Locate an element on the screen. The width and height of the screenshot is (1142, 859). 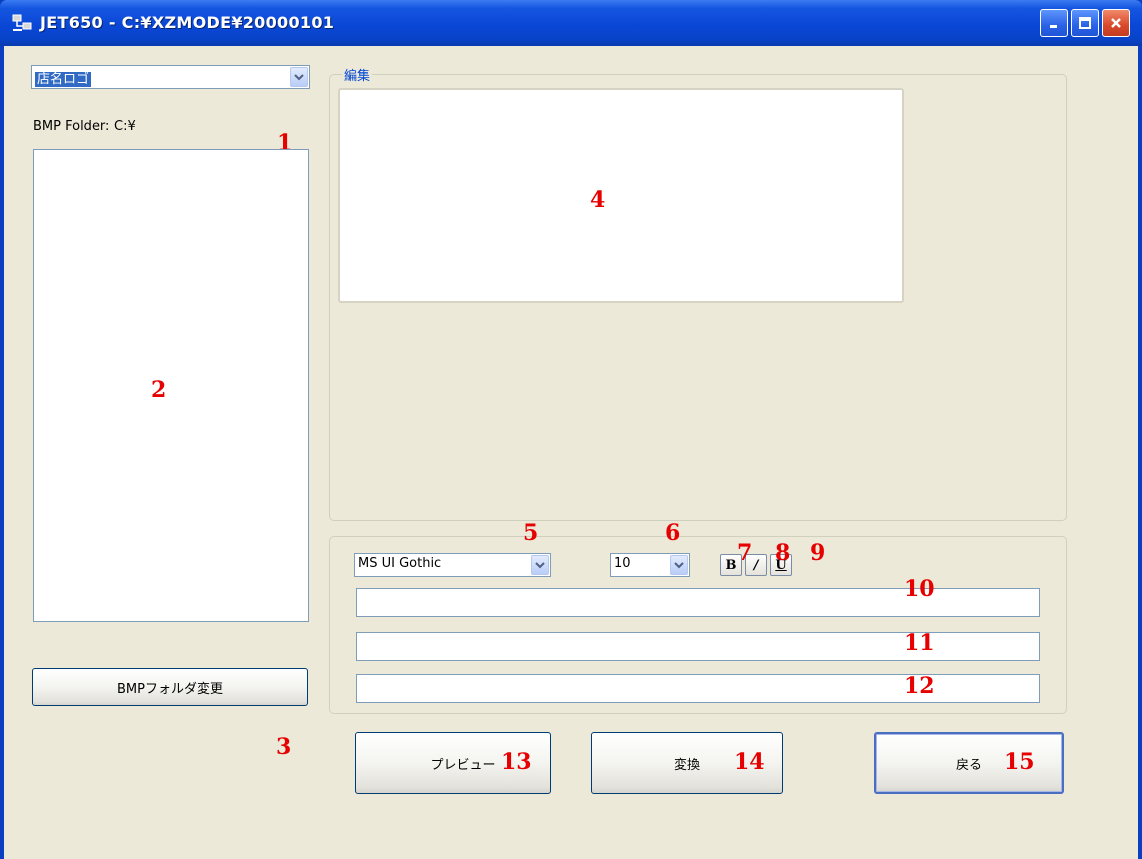
maximize-icon is located at coordinates (1085, 23).